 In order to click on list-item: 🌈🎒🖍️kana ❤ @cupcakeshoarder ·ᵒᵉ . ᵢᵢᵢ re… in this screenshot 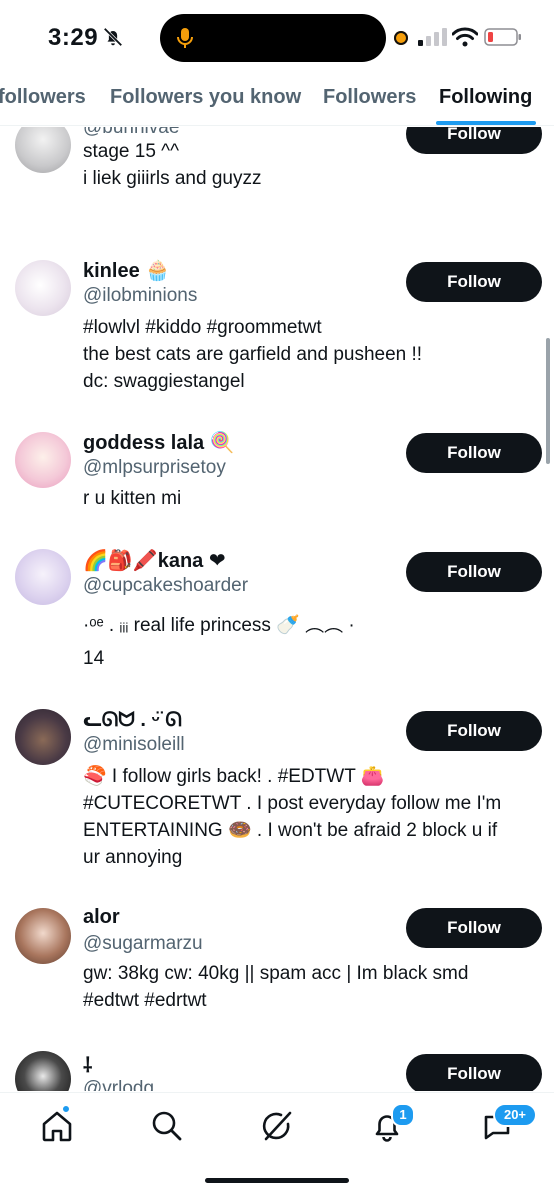, I will do `click(277, 620)`.